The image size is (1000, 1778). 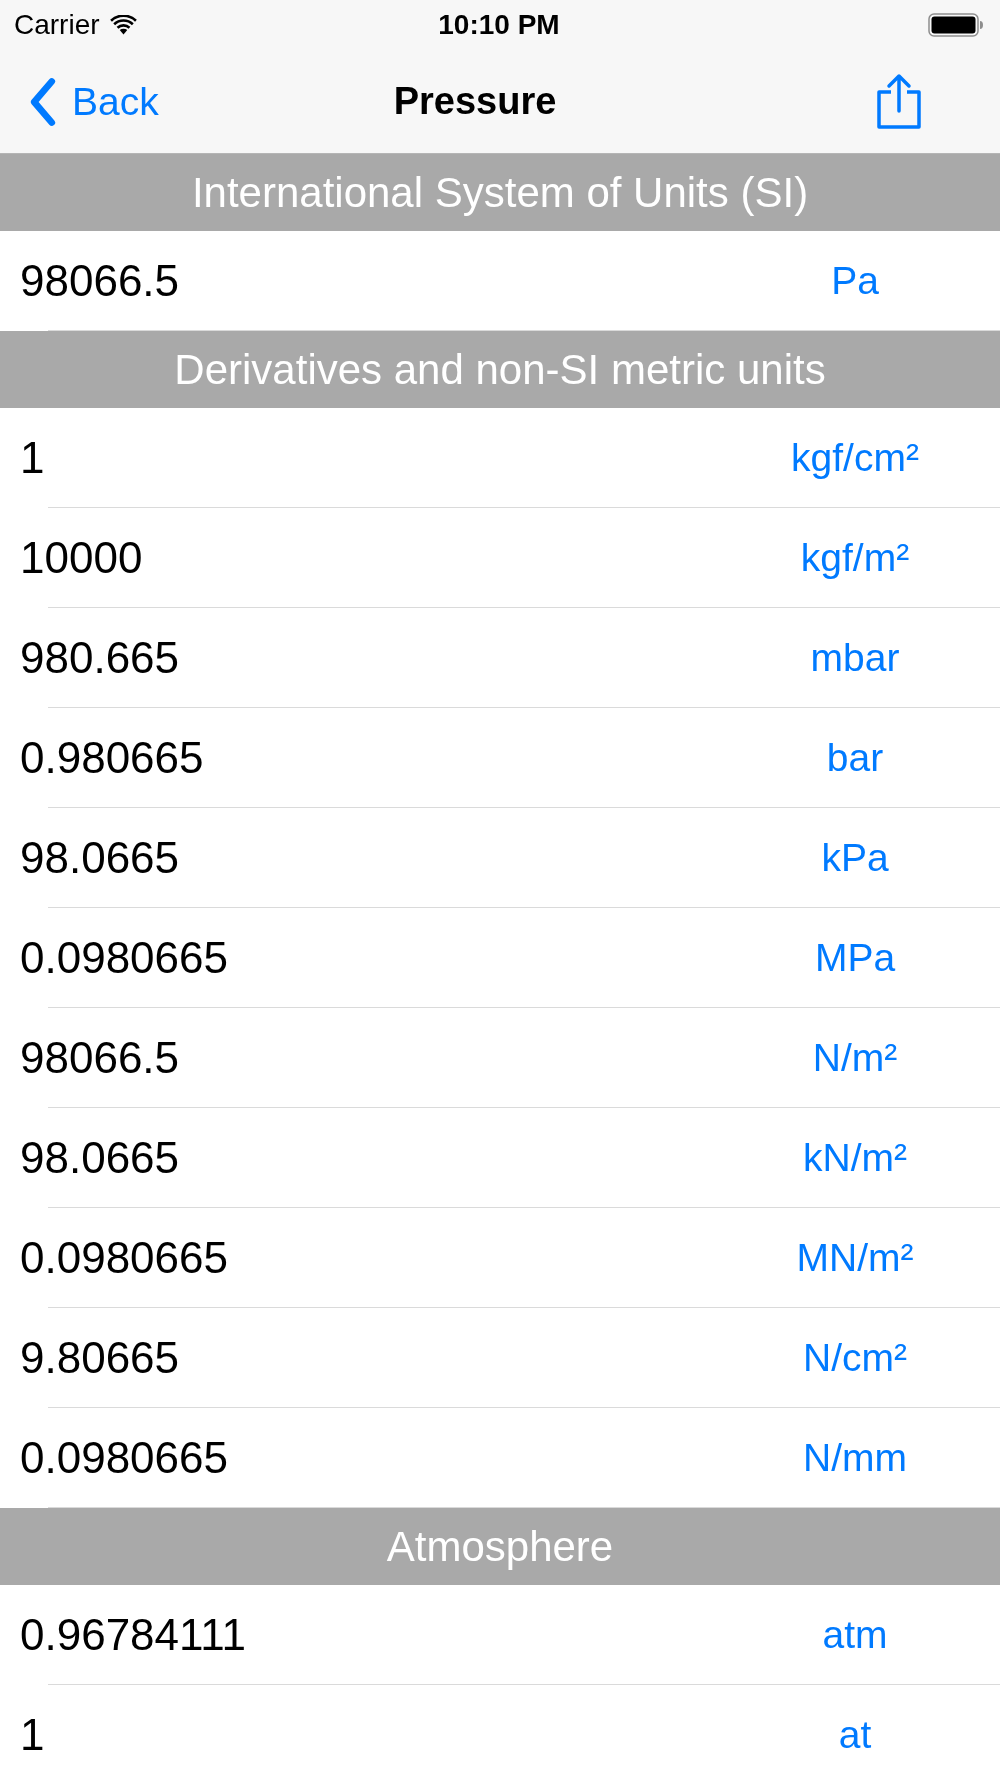 What do you see at coordinates (133, 1635) in the screenshot?
I see `value-text: 0.96784111` at bounding box center [133, 1635].